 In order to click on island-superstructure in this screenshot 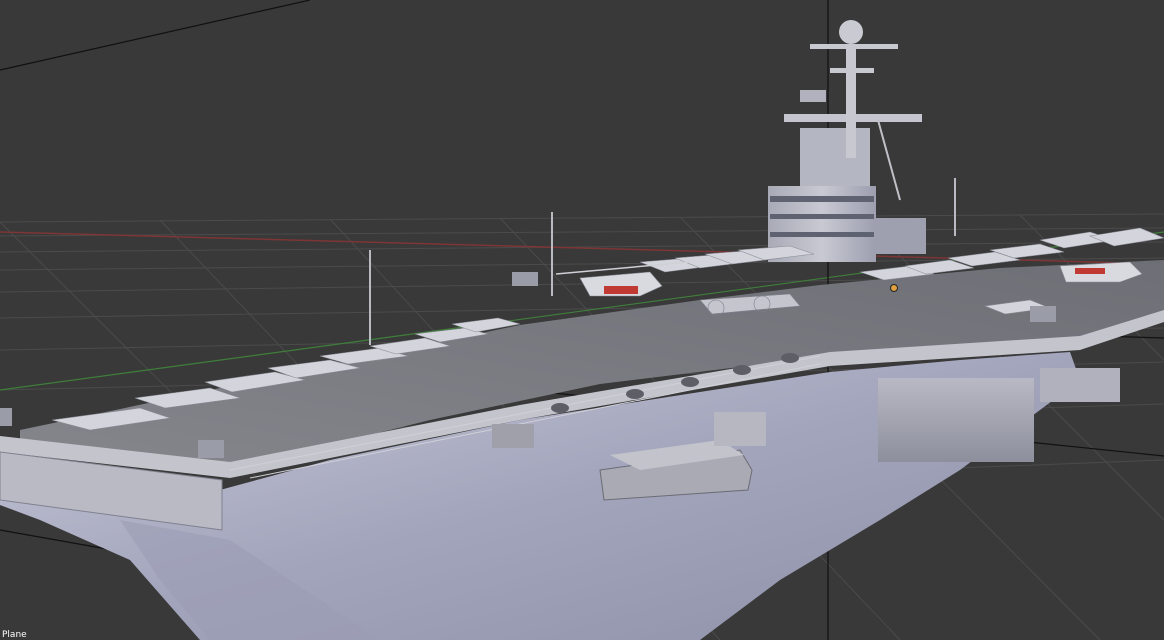, I will do `click(847, 141)`.